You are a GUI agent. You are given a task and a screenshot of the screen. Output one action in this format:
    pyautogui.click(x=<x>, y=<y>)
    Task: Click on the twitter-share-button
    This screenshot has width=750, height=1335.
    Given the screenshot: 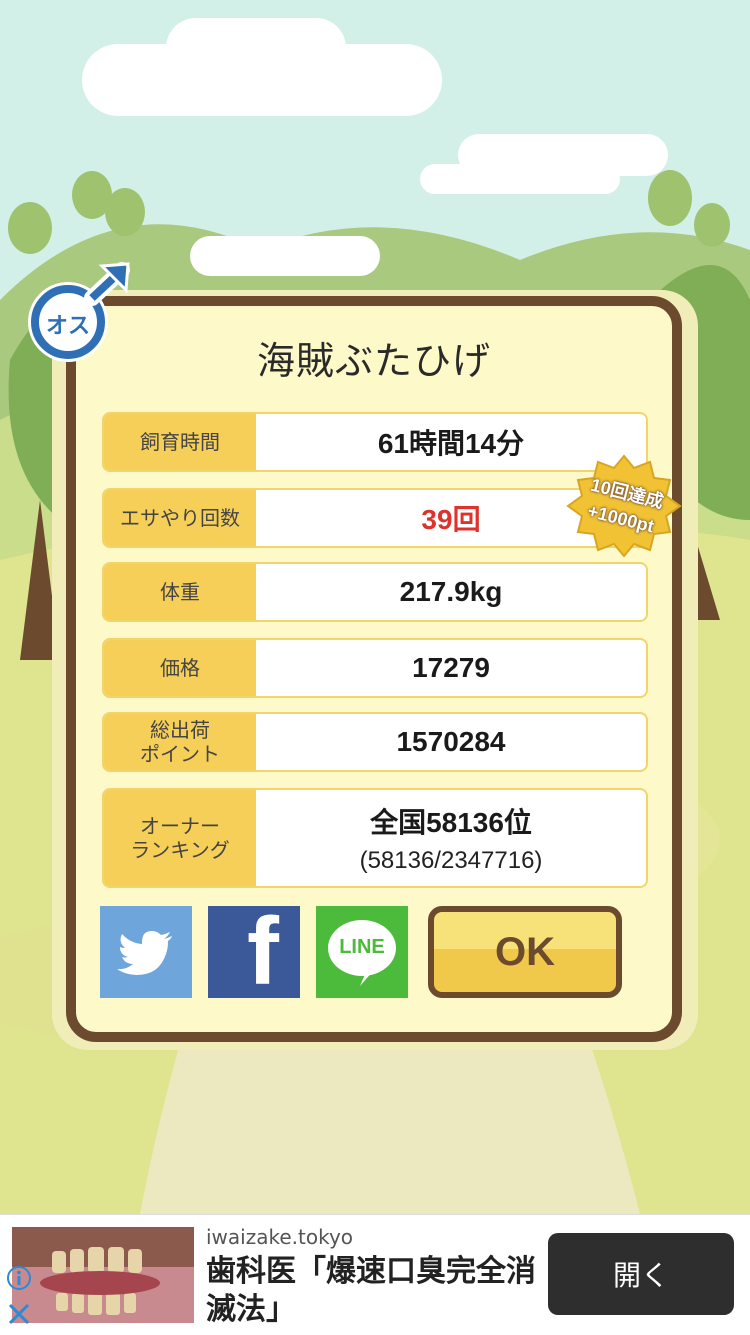 What is the action you would take?
    pyautogui.click(x=146, y=952)
    